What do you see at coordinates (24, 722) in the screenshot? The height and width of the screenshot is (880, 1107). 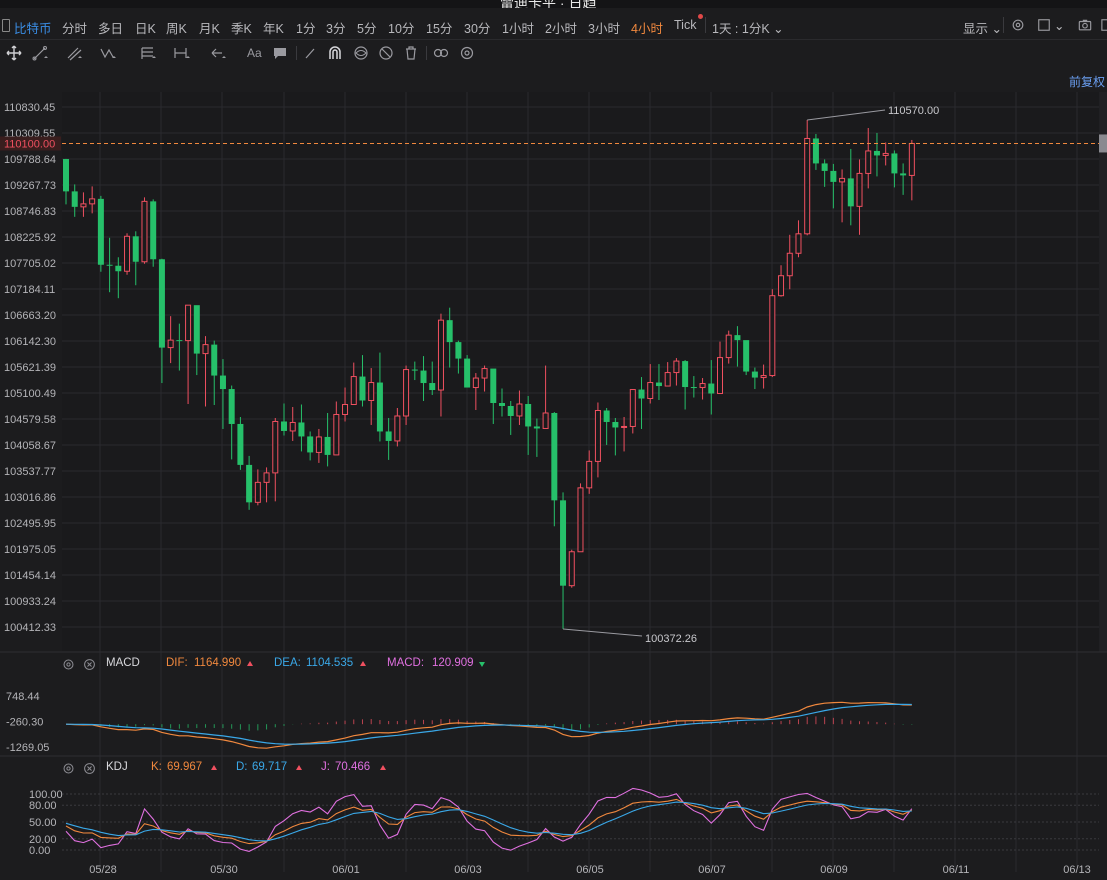 I see `macd-axis-label: -260.30` at bounding box center [24, 722].